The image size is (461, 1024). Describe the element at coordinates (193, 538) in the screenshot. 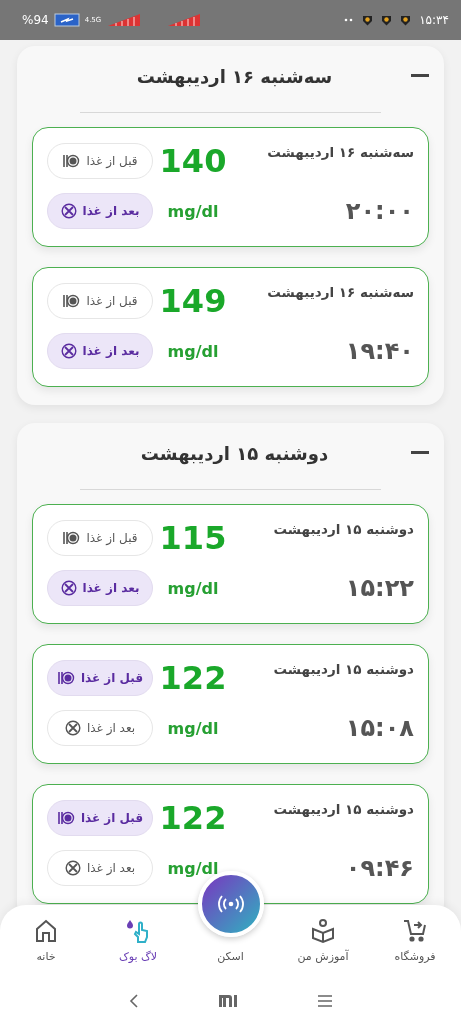

I see `glucose-value: 115` at that location.